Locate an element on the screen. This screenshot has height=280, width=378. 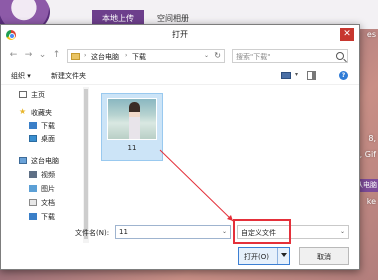
home-icon is located at coordinates (23, 94).